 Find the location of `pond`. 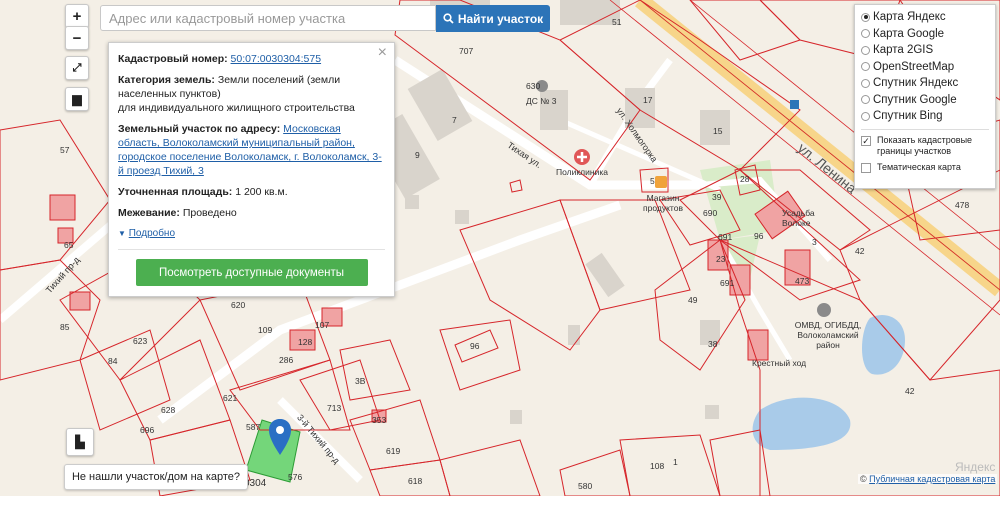

pond is located at coordinates (801, 423).